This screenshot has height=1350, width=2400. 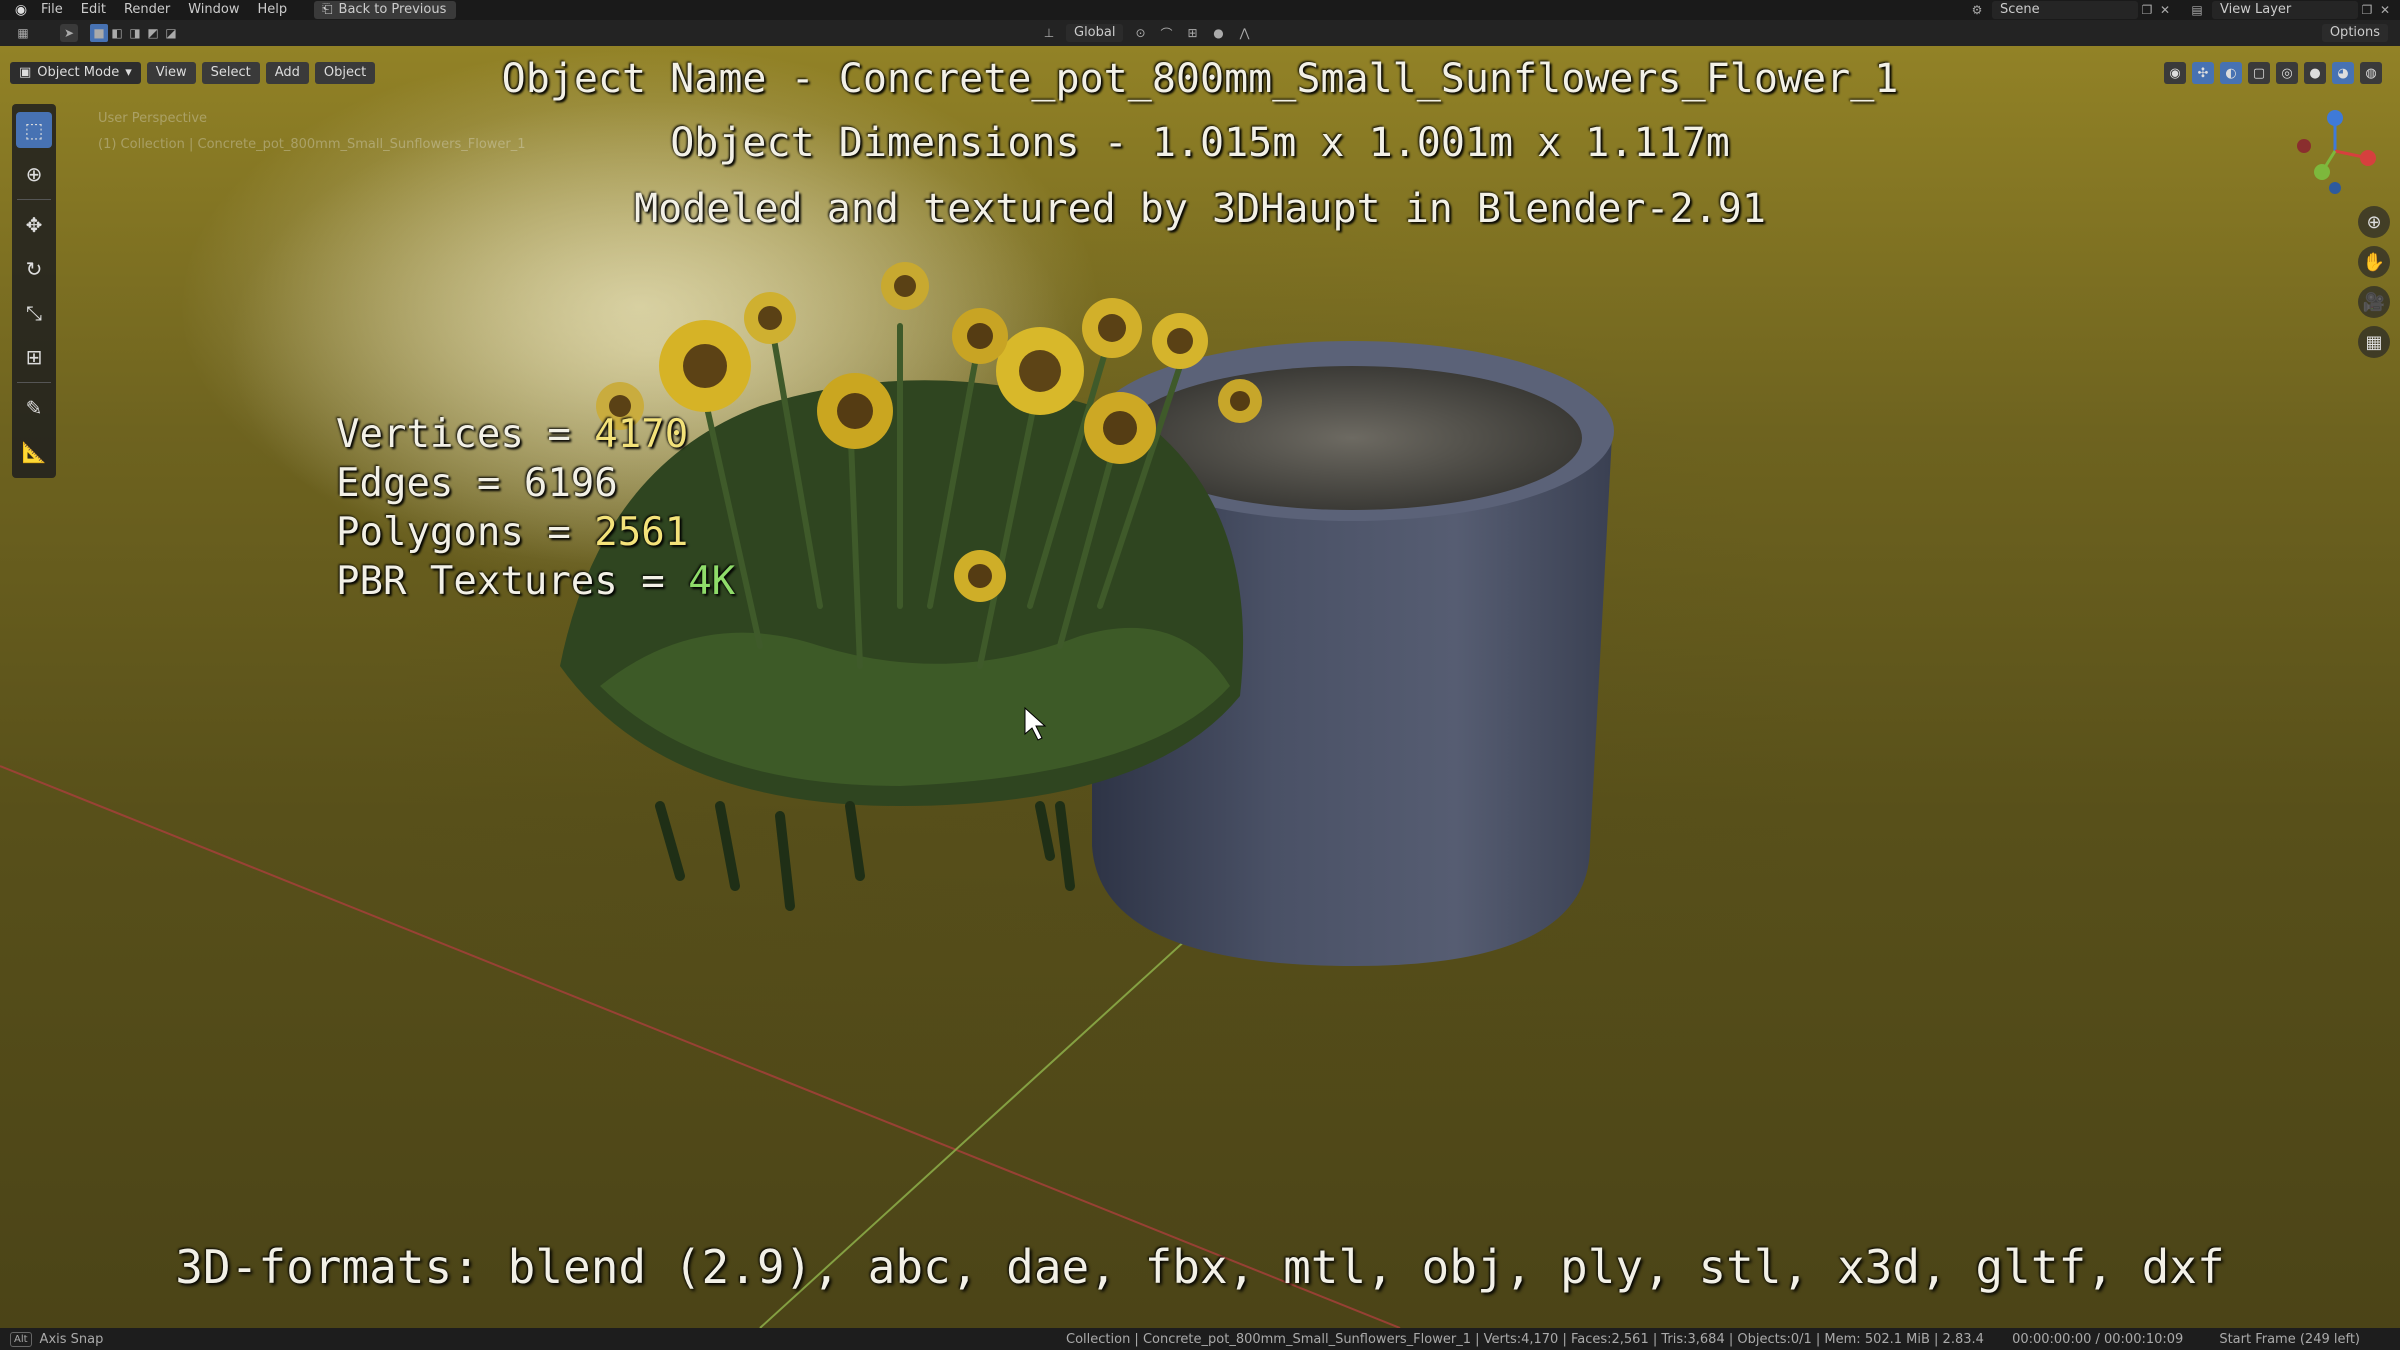 I want to click on snap-icon: ⌒, so click(x=1166, y=33).